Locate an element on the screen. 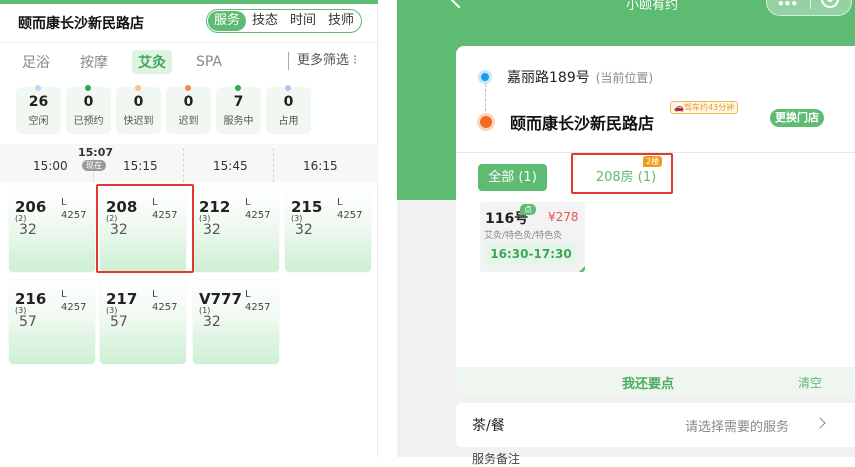 The width and height of the screenshot is (855, 467). current-location: 嘉丽路189号 is located at coordinates (548, 78).